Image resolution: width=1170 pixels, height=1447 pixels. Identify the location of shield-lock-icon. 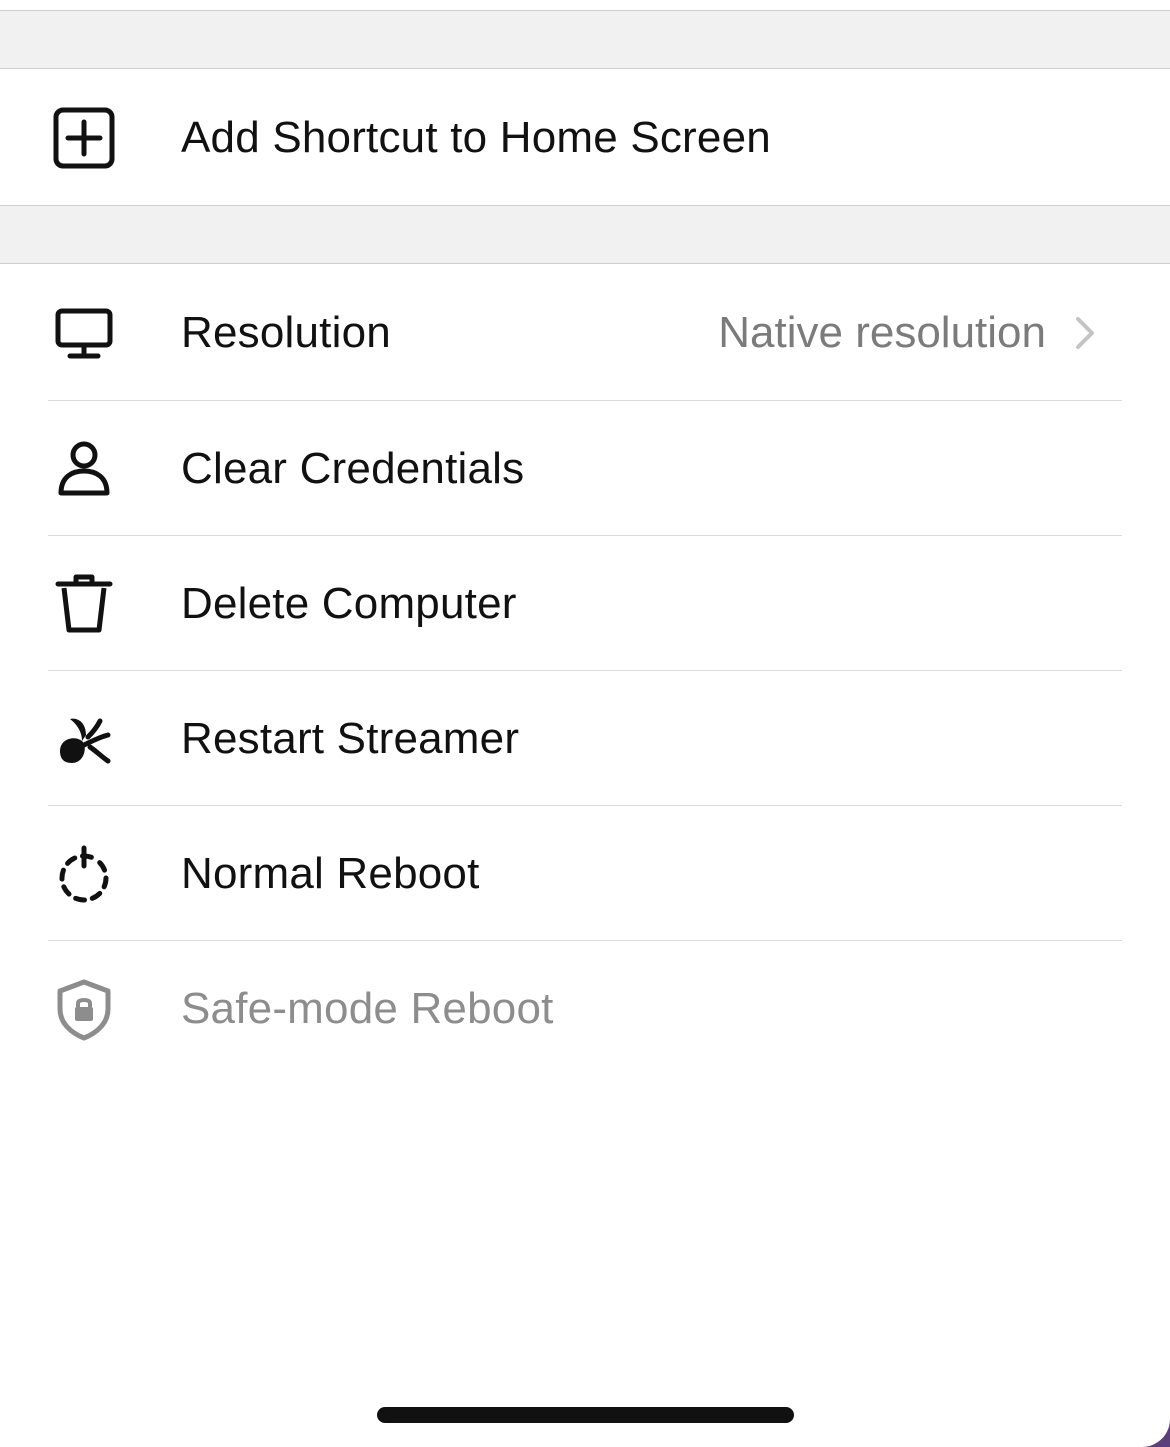
(84, 1009).